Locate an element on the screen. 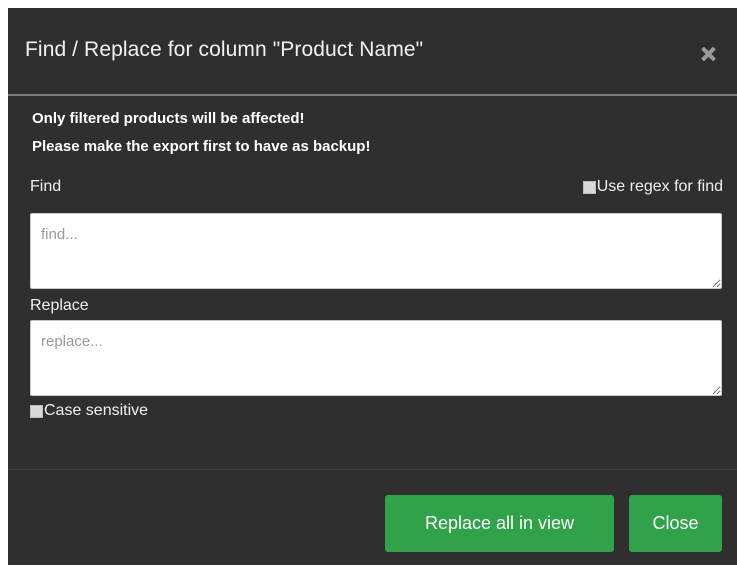 The width and height of the screenshot is (737, 573). replace-all-button: Replace all in view is located at coordinates (499, 523).